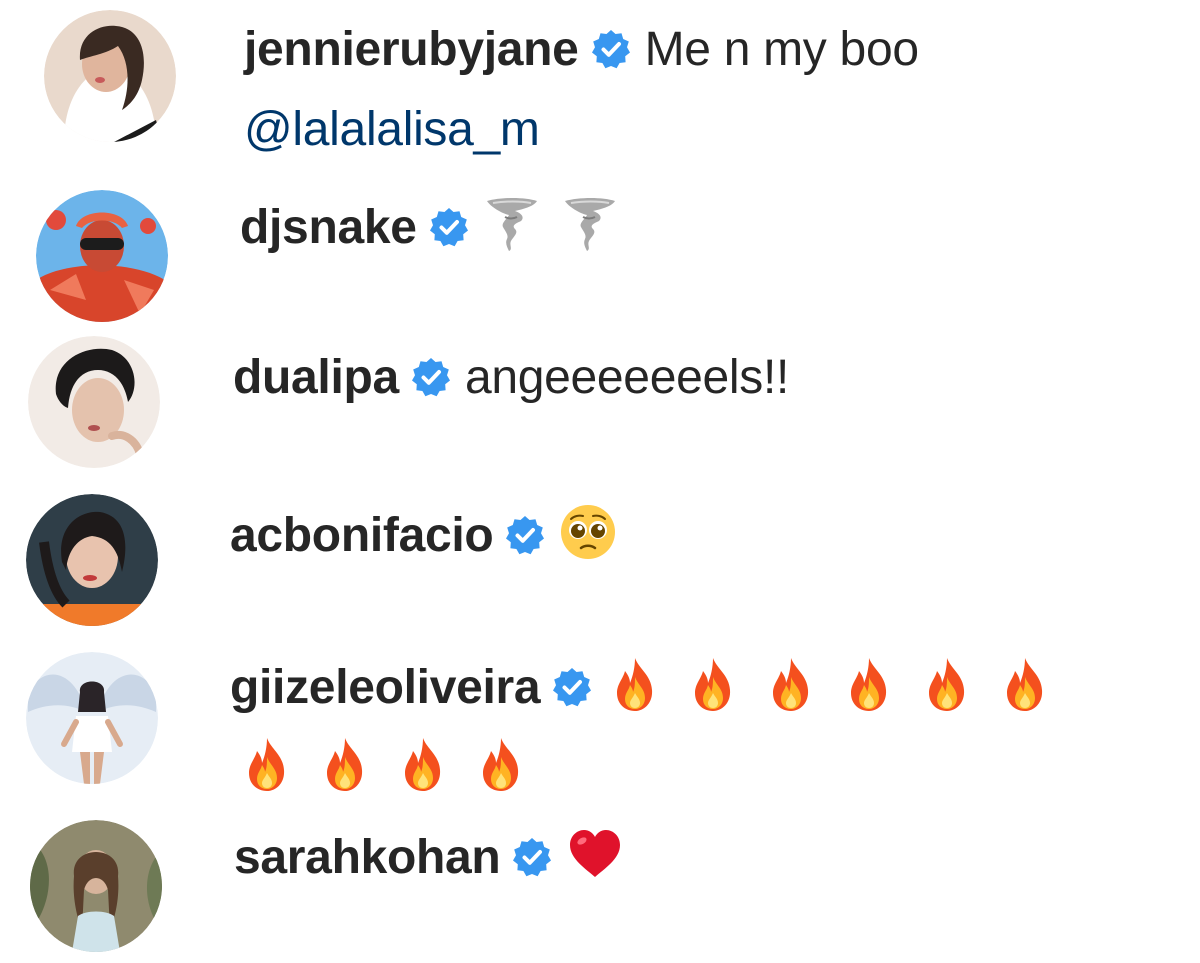 This screenshot has height=963, width=1200. I want to click on red-heart-emoji, so click(595, 854).